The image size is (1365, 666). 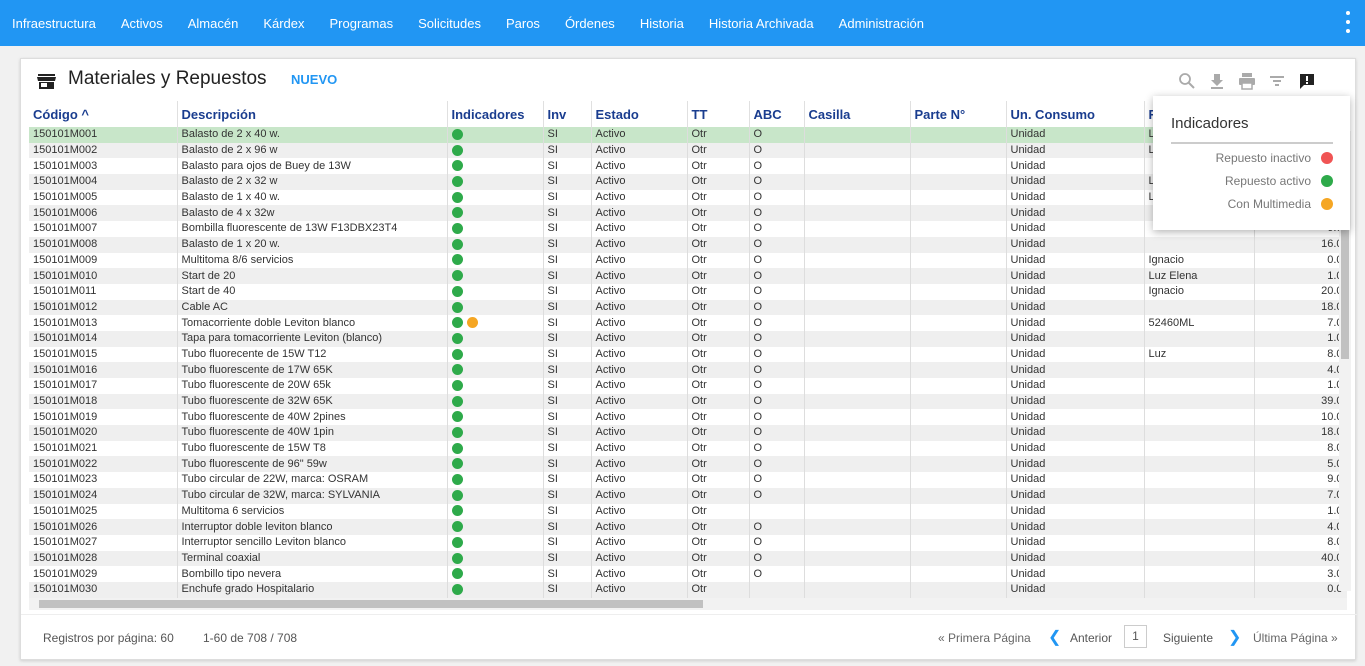 What do you see at coordinates (1234, 637) in the screenshot?
I see `chevron-right-icon: ❯` at bounding box center [1234, 637].